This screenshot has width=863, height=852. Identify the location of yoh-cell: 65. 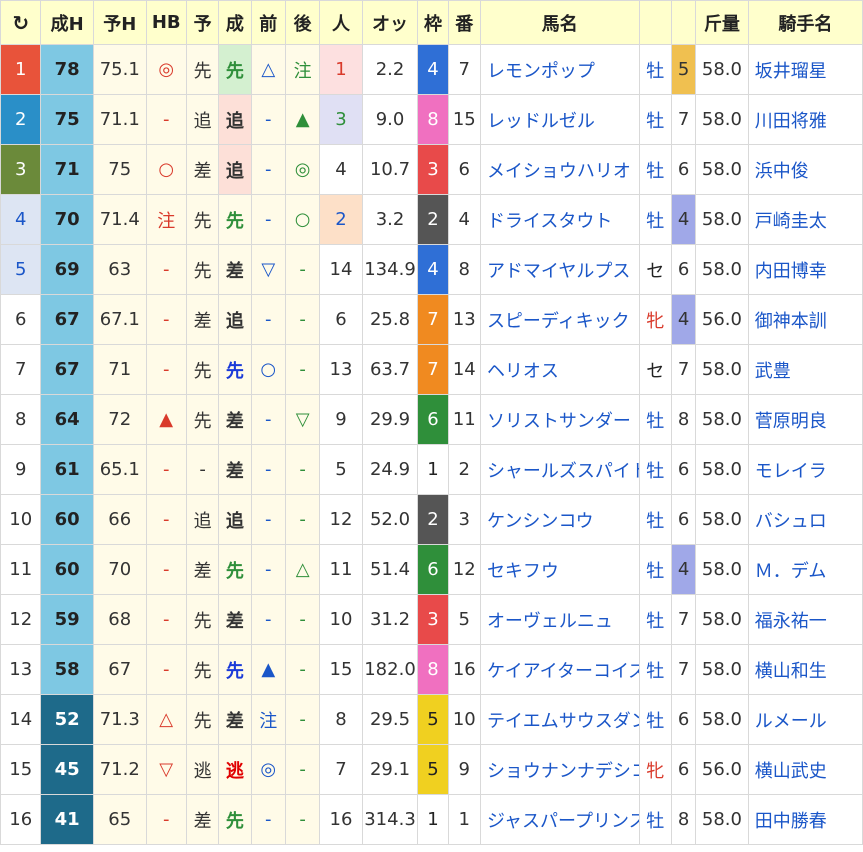
(119, 819).